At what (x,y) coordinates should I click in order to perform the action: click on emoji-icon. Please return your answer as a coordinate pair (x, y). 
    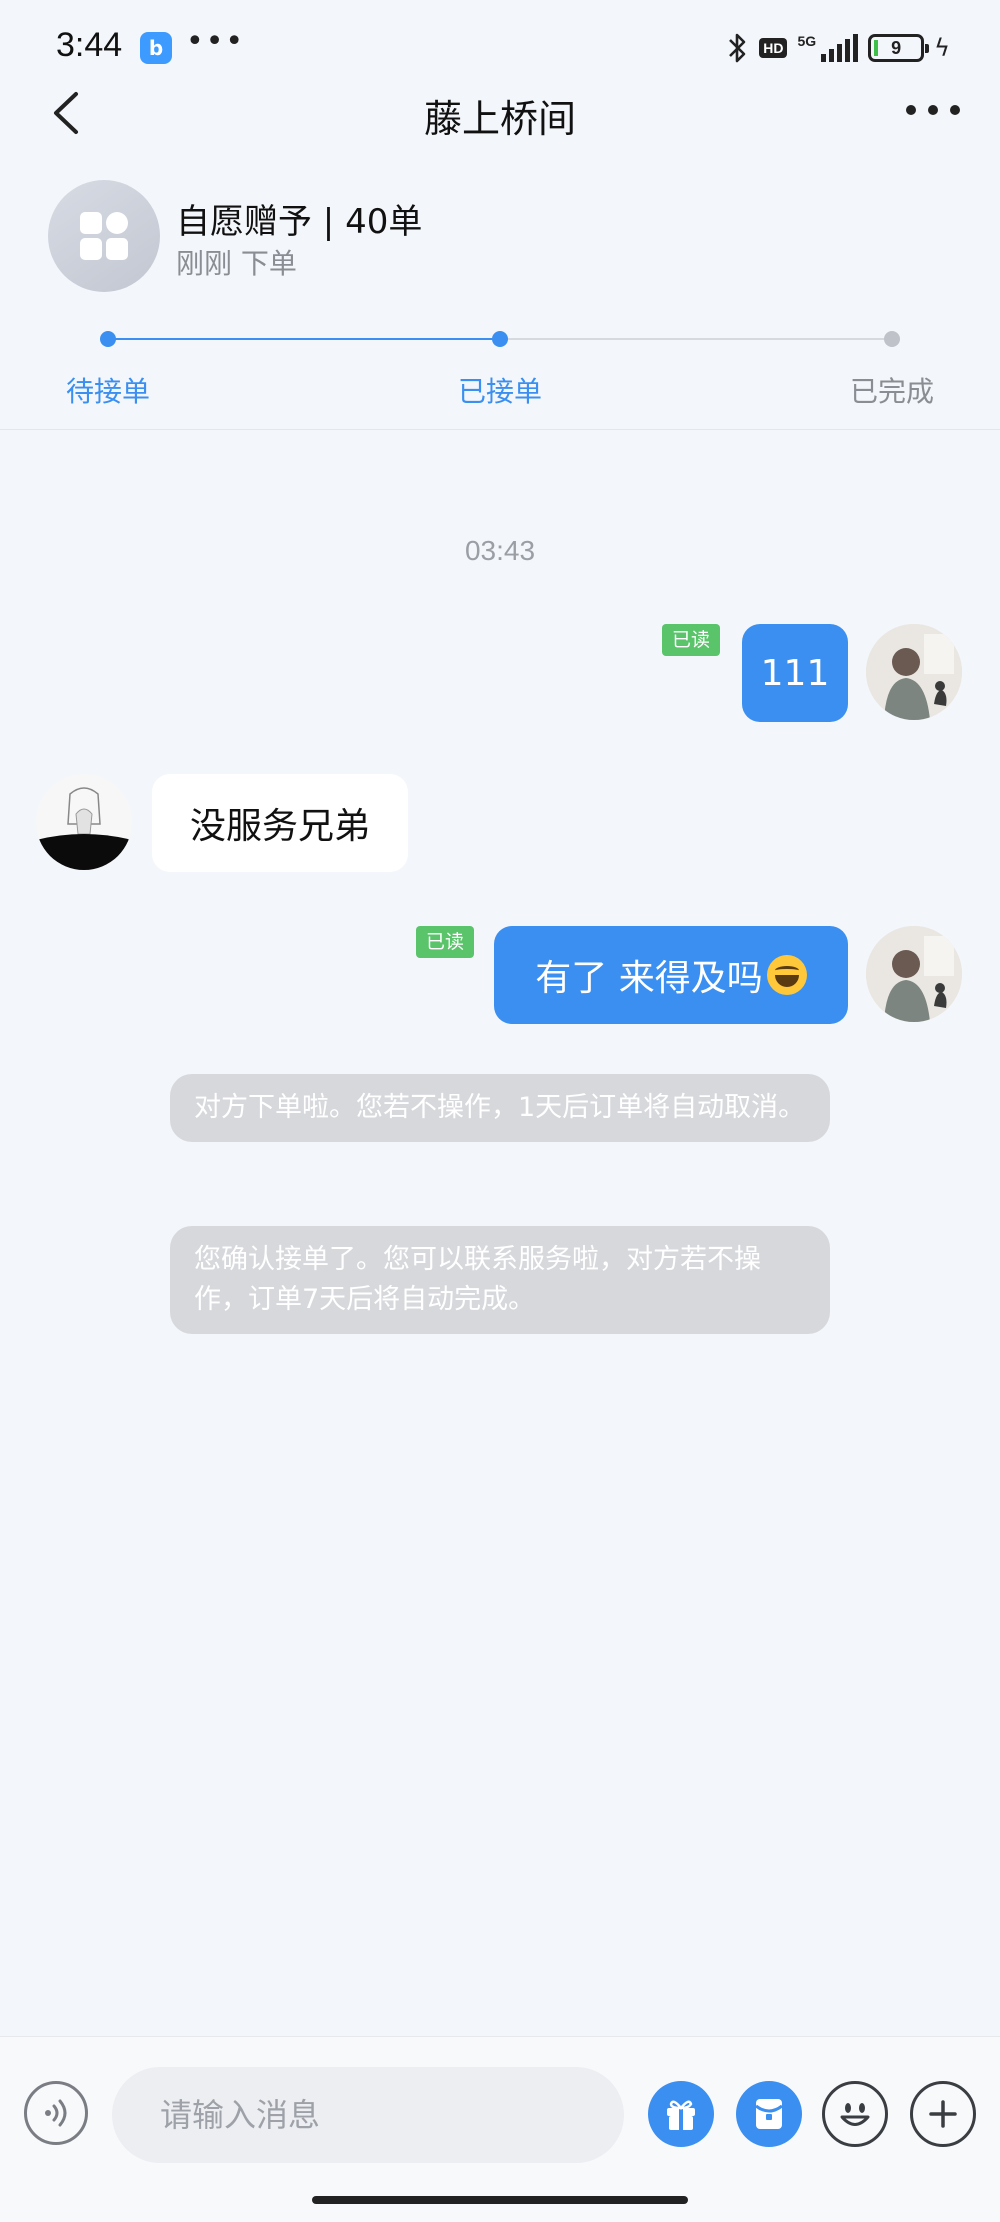
    Looking at the image, I should click on (855, 2114).